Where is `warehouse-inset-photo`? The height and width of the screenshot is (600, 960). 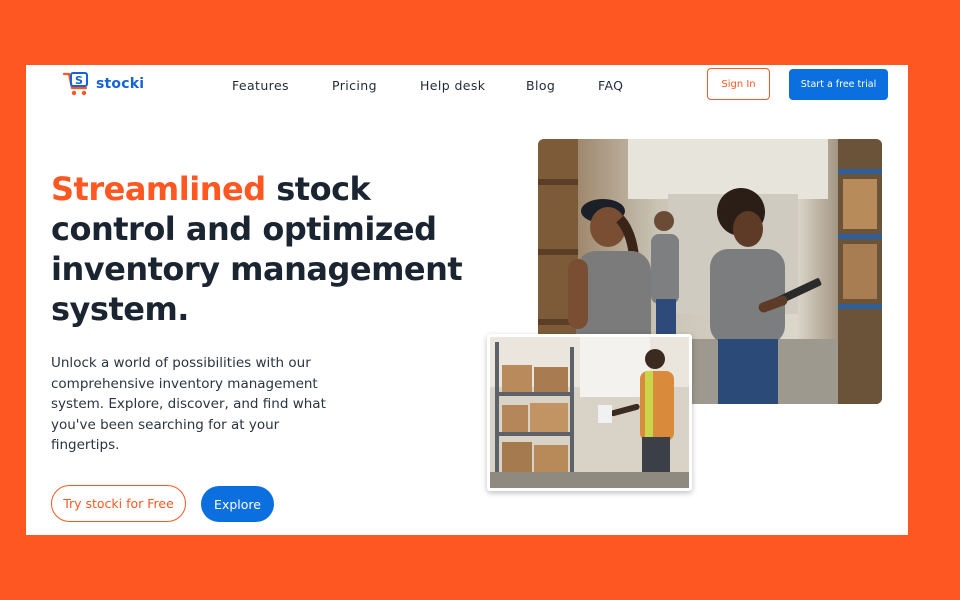 warehouse-inset-photo is located at coordinates (589, 412).